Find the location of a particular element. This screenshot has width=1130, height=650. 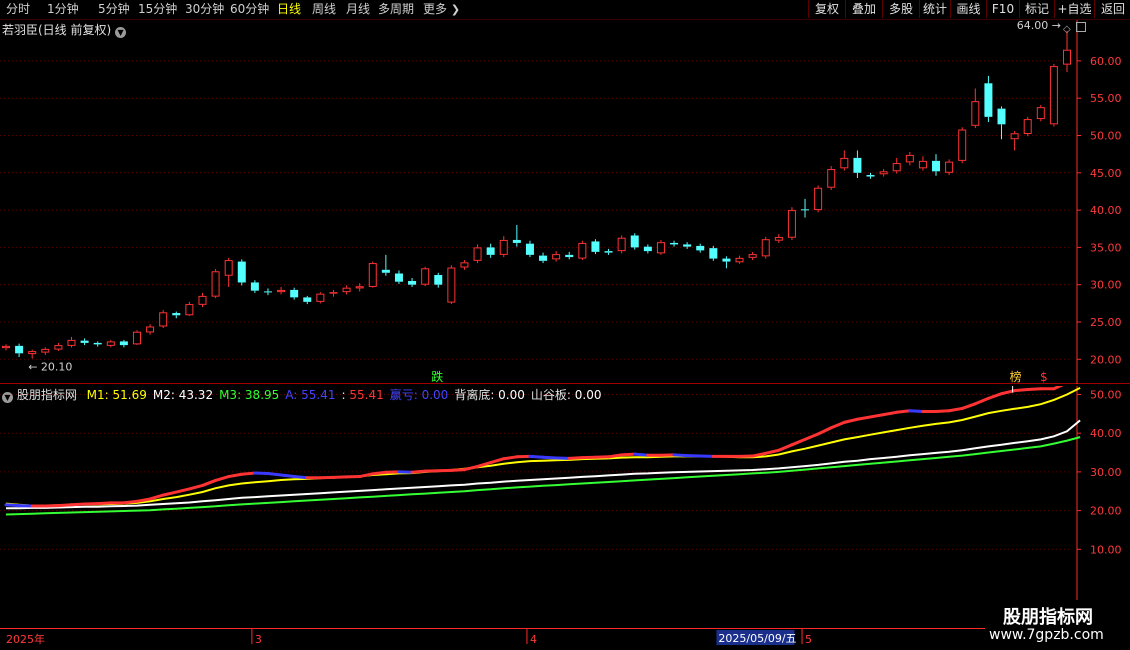

window-toggle-icon is located at coordinates (1080, 27).